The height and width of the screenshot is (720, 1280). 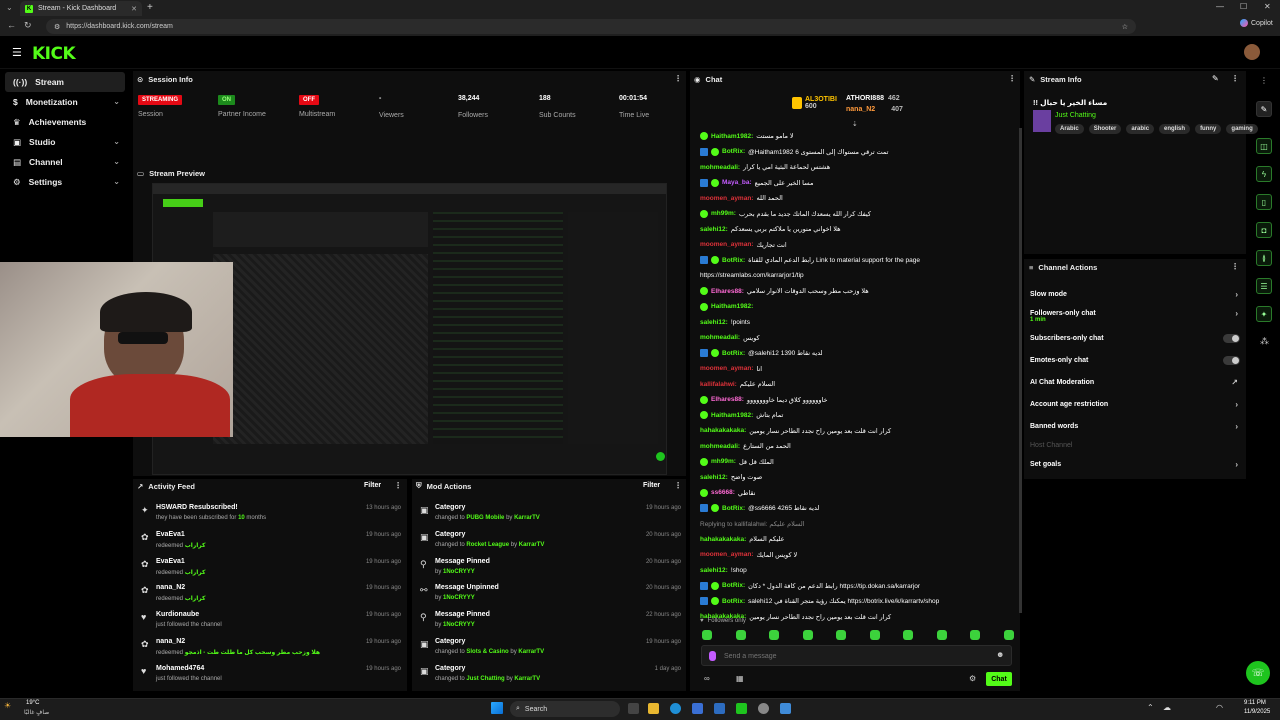 I want to click on send-chat-button: Chat, so click(x=999, y=679).